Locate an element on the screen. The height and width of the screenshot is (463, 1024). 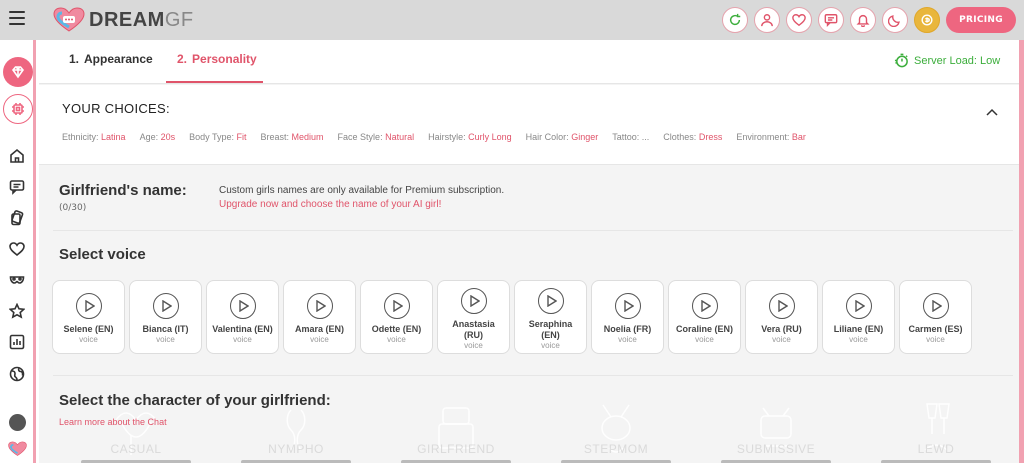
choice-item: Clothes: Dress is located at coordinates (693, 137).